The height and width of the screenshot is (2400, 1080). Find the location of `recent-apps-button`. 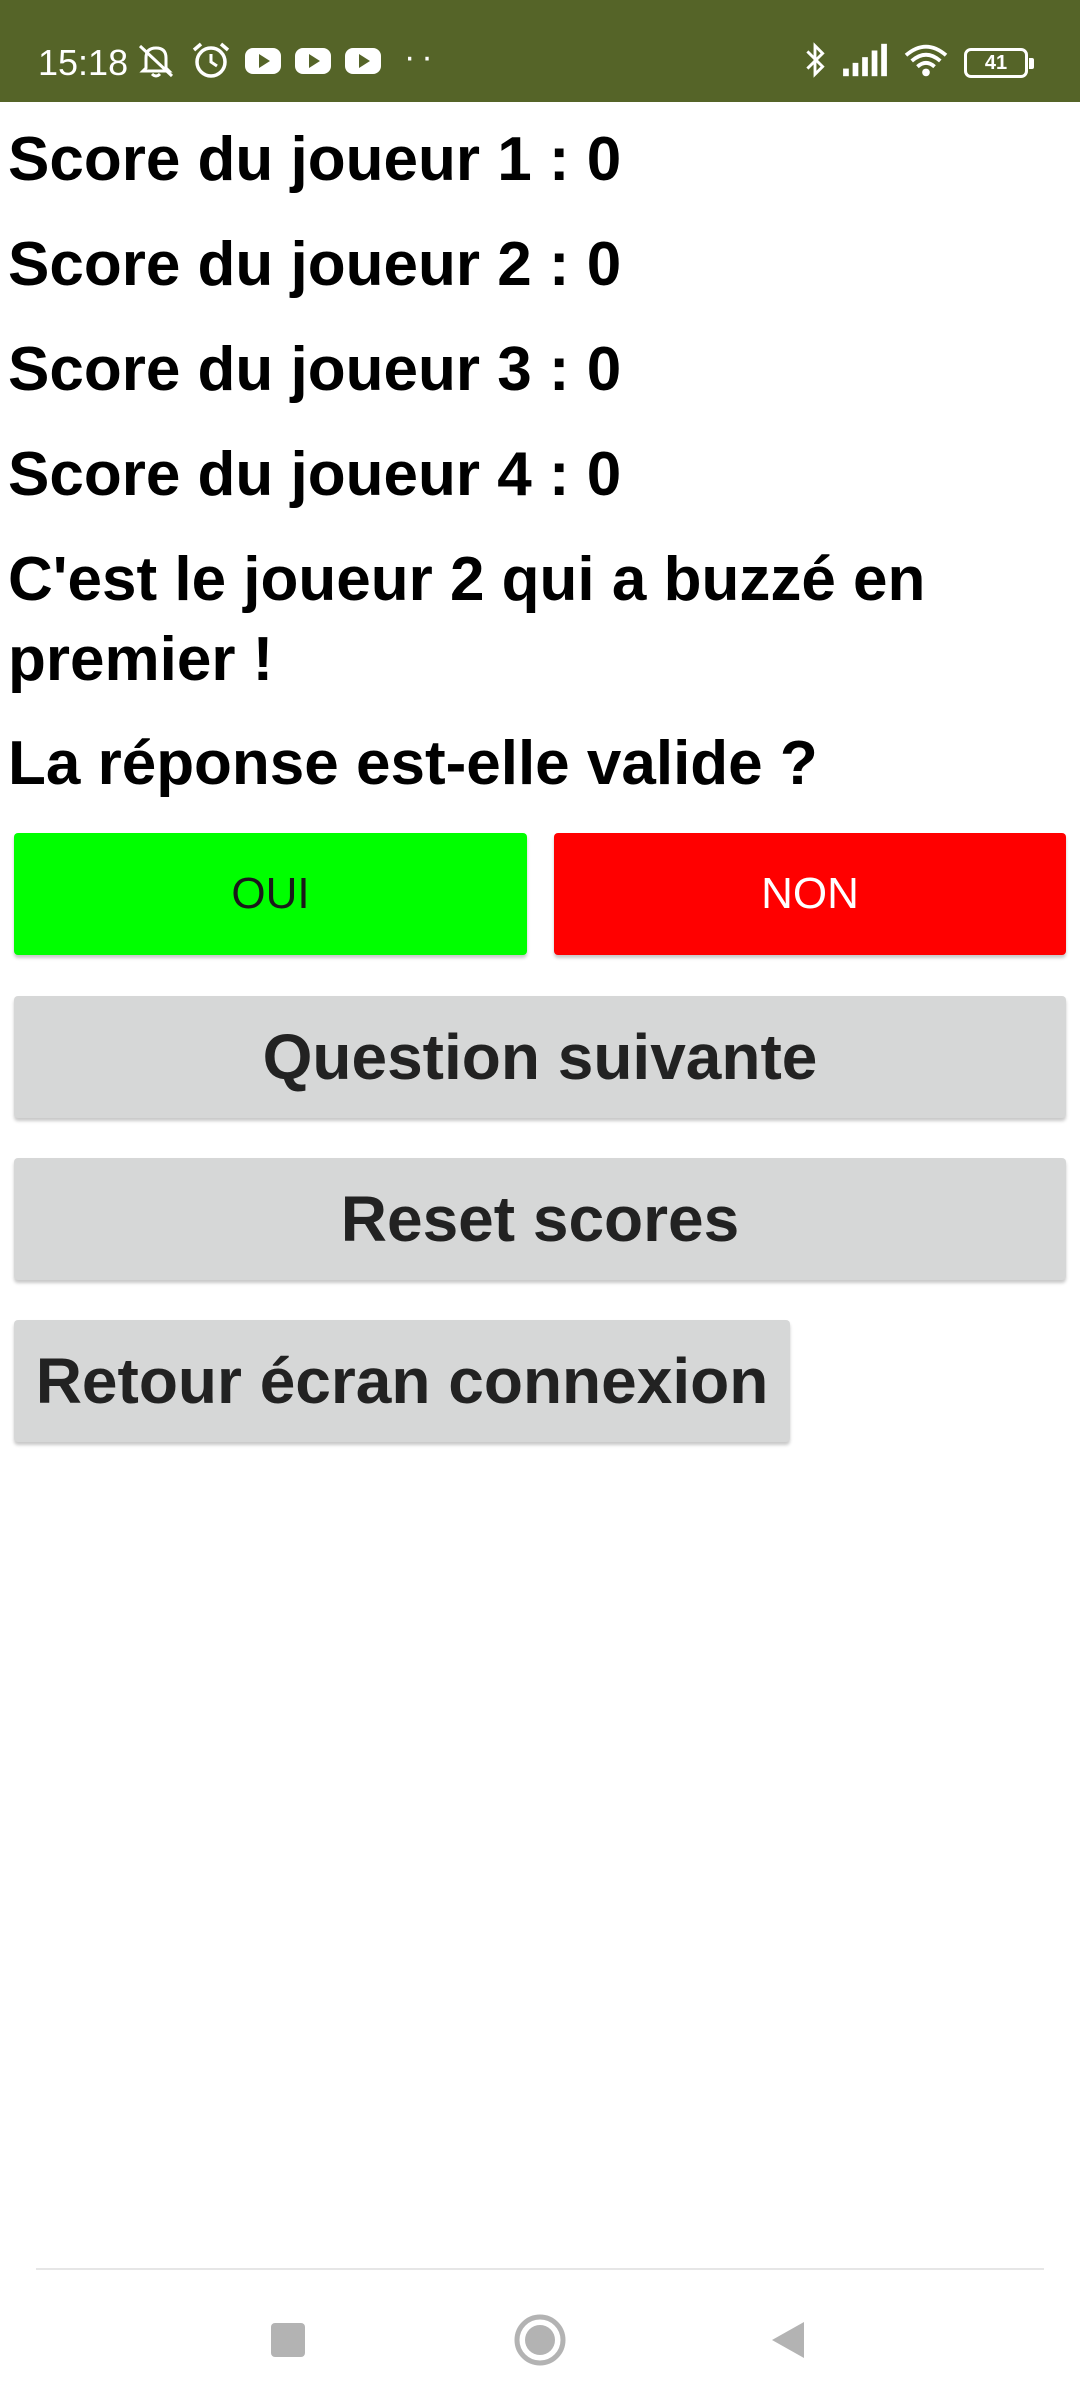

recent-apps-button is located at coordinates (288, 2340).